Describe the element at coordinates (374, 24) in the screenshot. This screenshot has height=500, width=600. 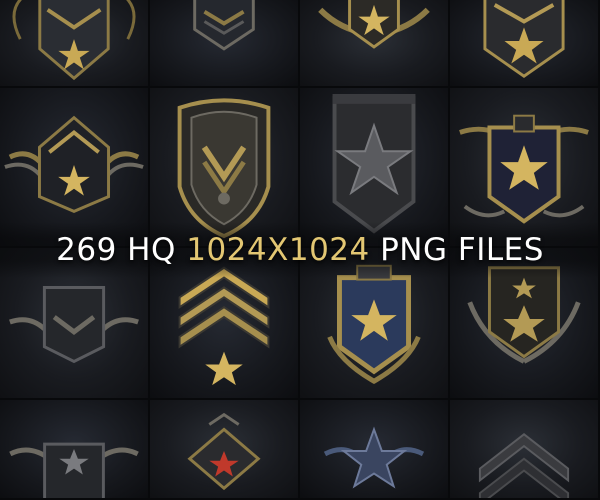
I see `winged-star-badge-icon` at that location.